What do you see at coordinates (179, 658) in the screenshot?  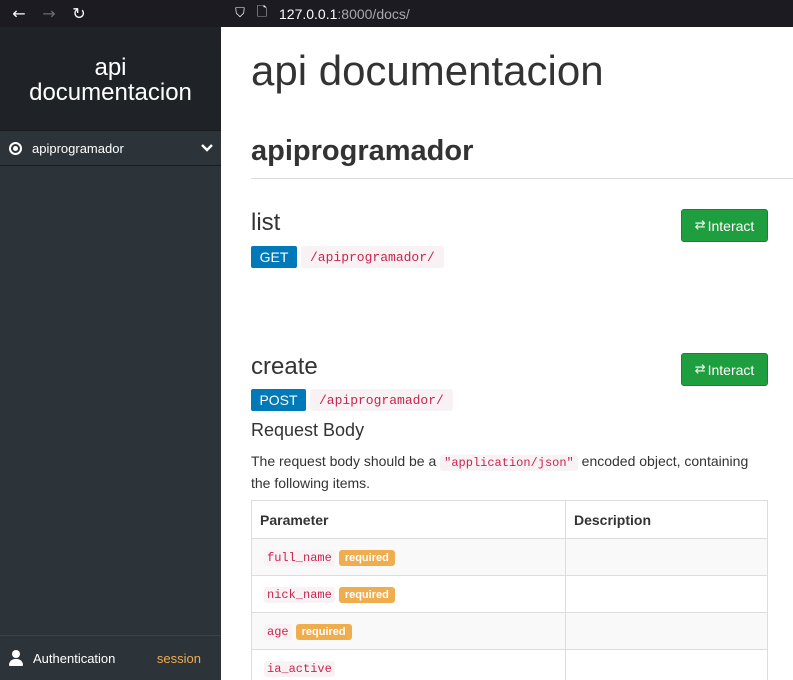 I see `authentication-value: session` at bounding box center [179, 658].